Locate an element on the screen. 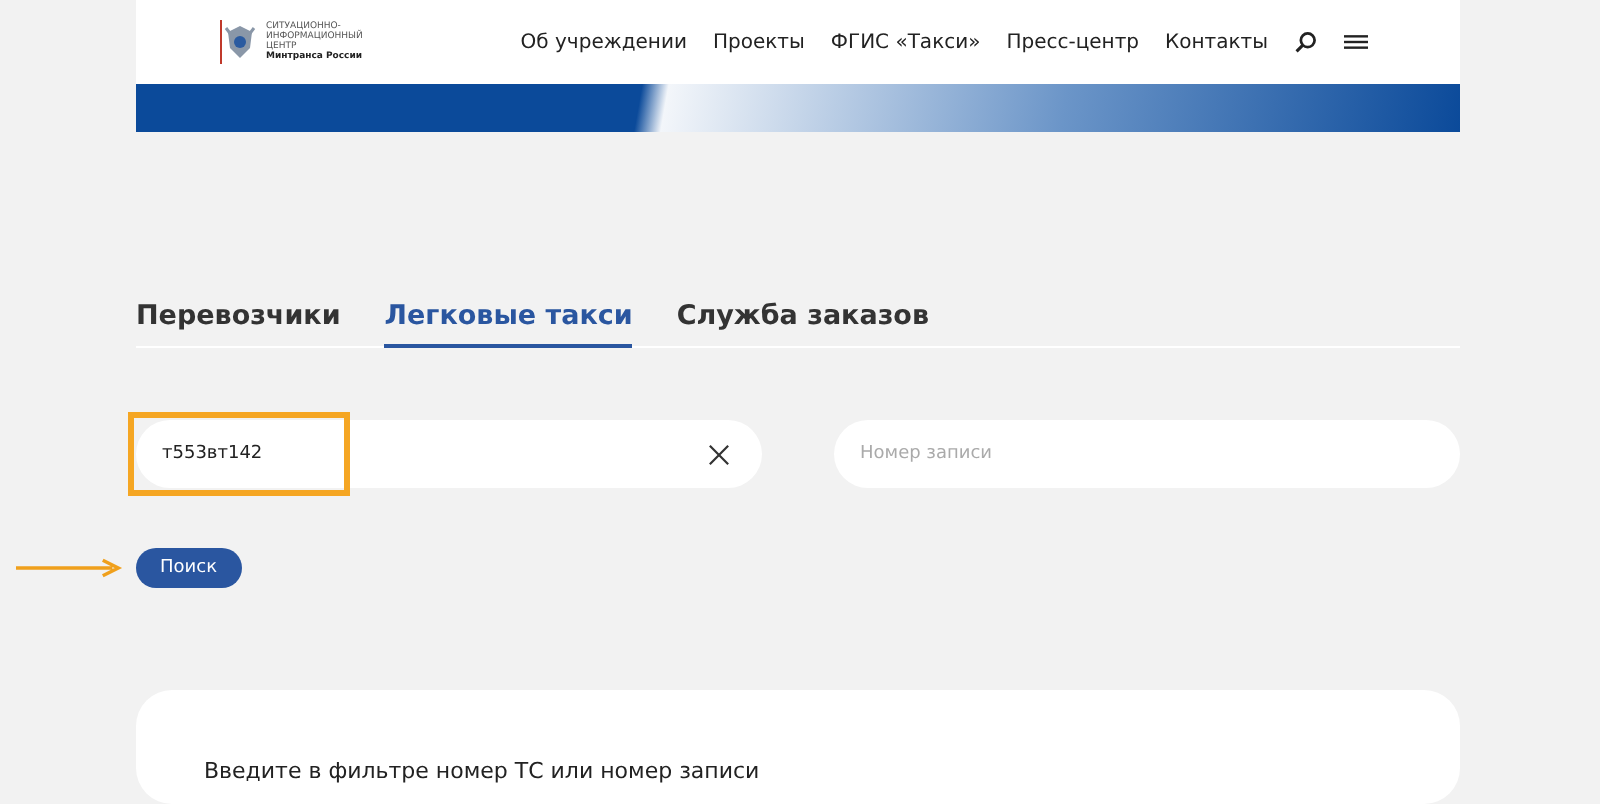 Image resolution: width=1600 pixels, height=804 pixels. nav-link: Проекты is located at coordinates (758, 42).